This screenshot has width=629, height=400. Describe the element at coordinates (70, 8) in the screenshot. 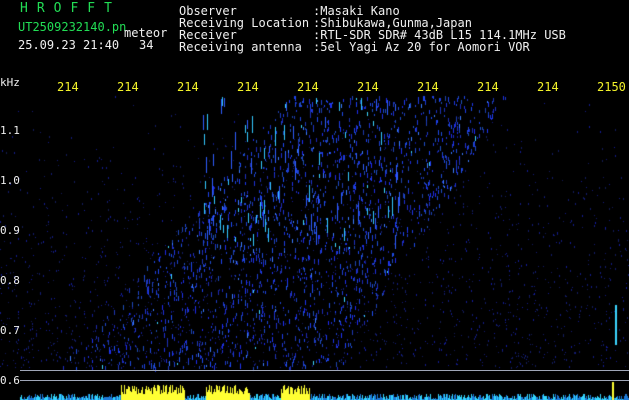

I see `brand-title: HROFFT` at that location.